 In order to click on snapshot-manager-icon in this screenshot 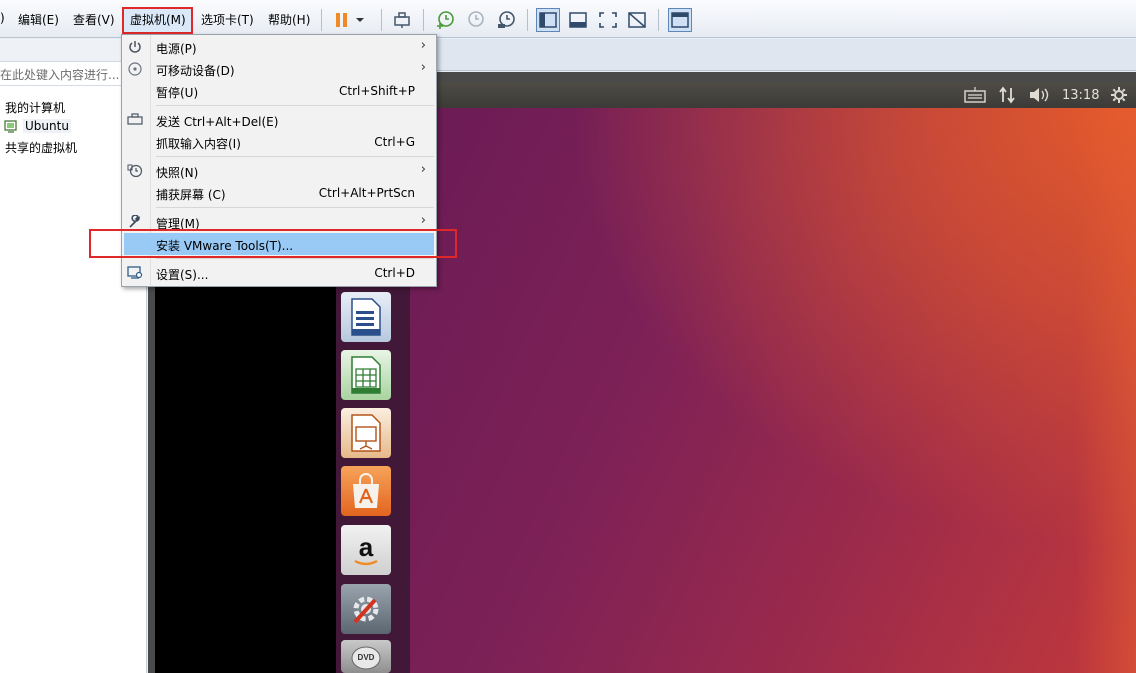, I will do `click(506, 19)`.